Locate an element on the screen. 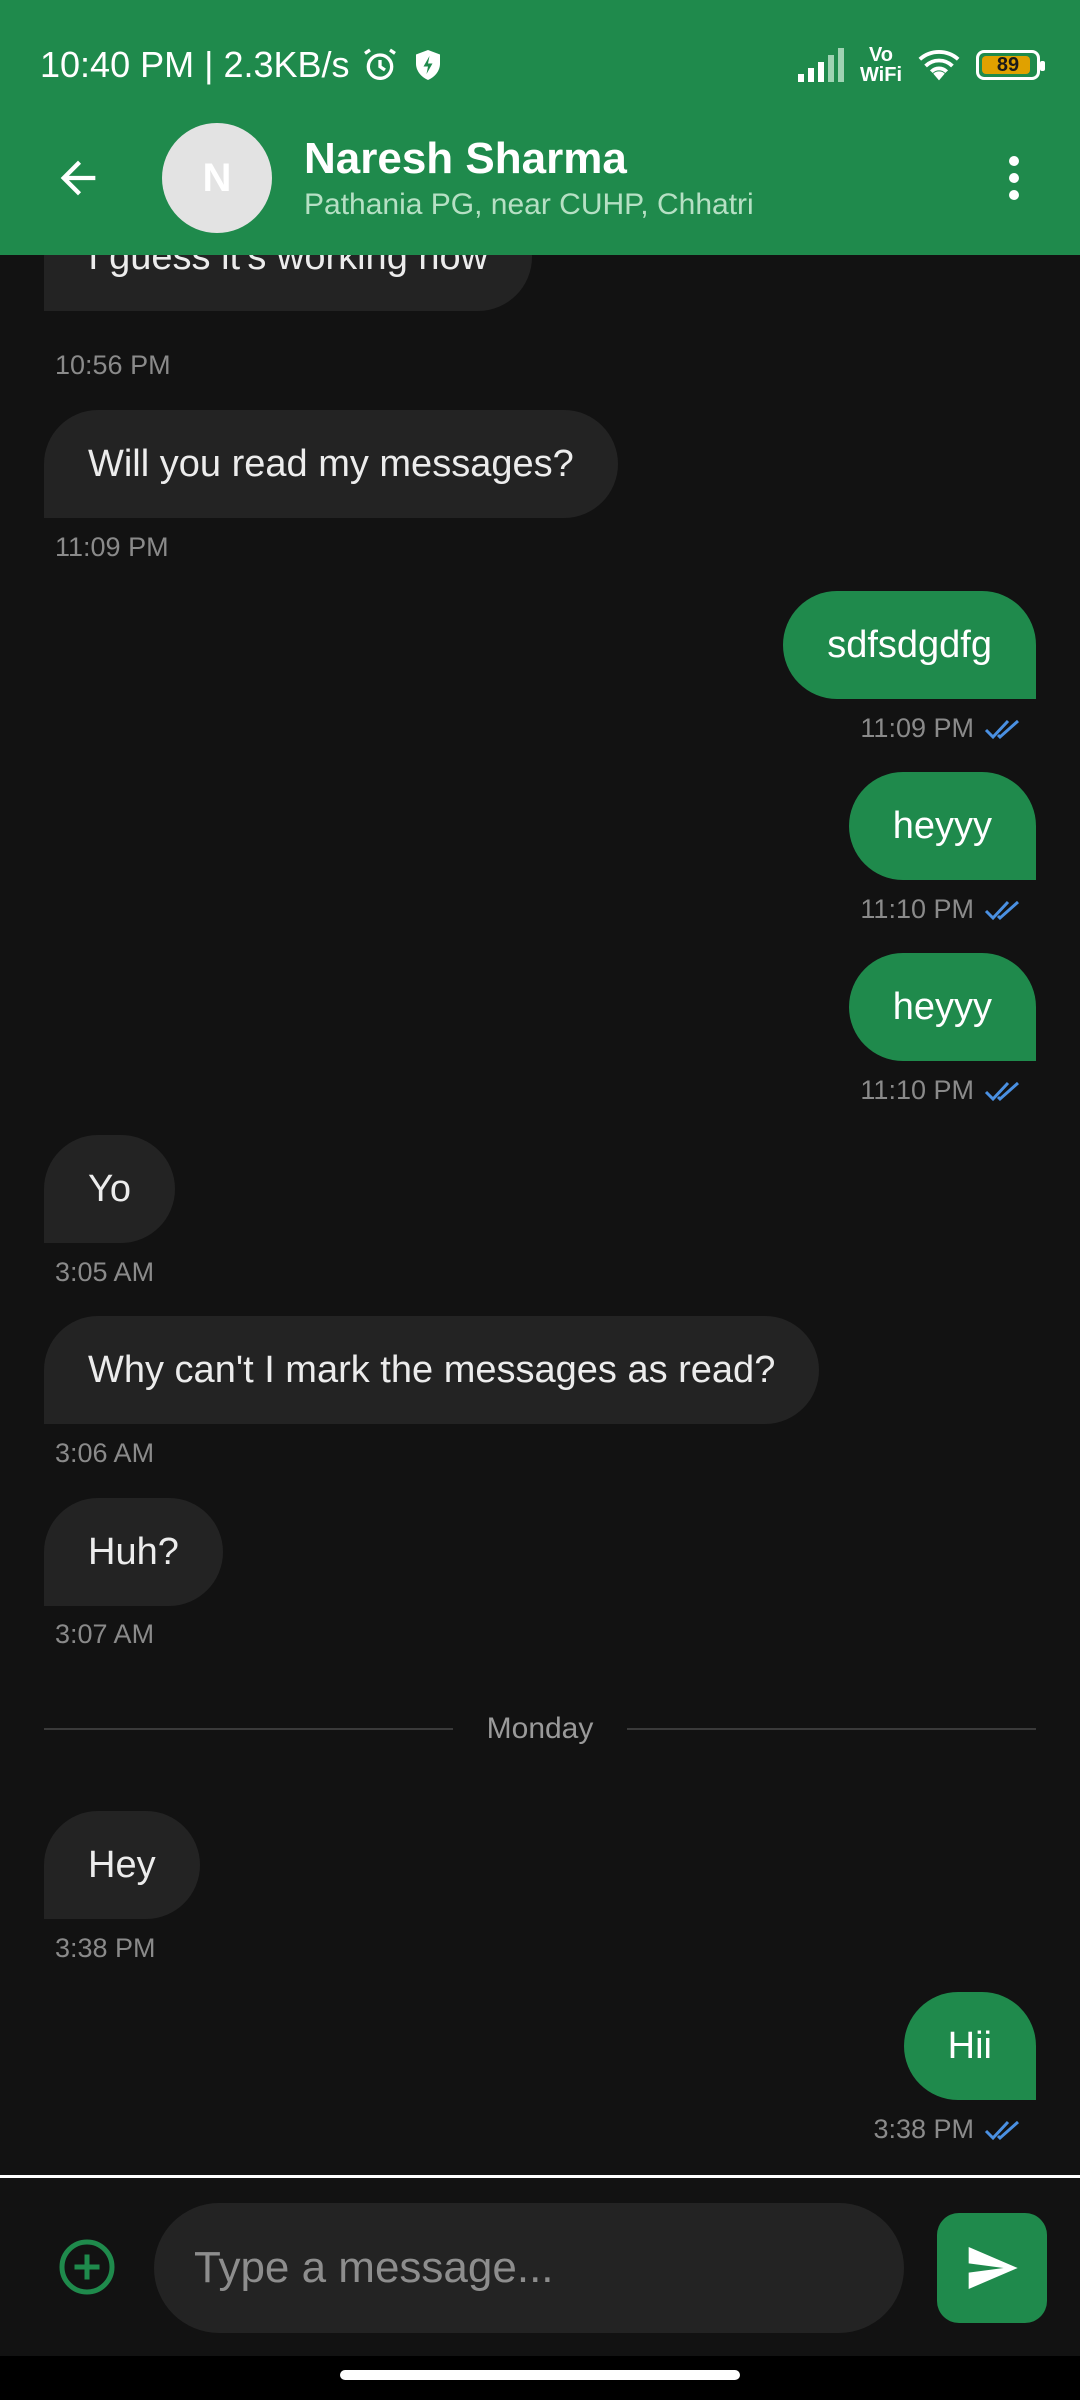  vowifi-icon: Vo WiFi is located at coordinates (880, 65).